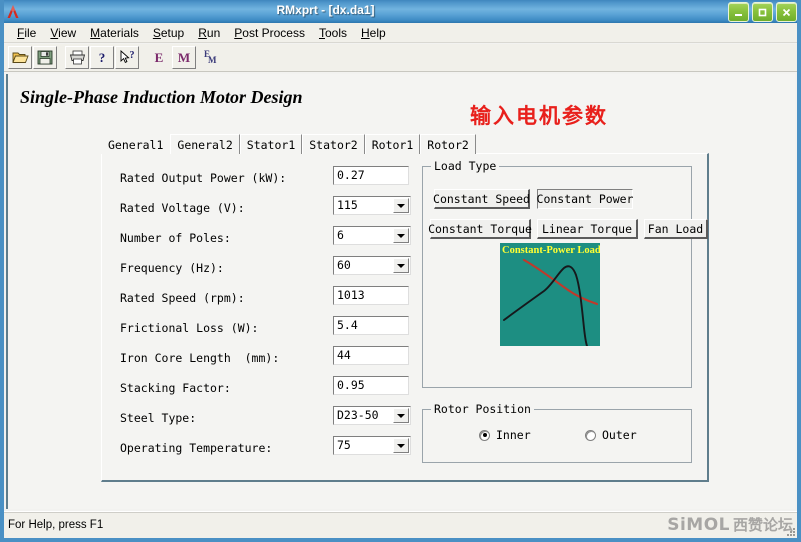 This screenshot has height=542, width=801. What do you see at coordinates (392, 144) in the screenshot?
I see `tab-rotor1: Rotor1` at bounding box center [392, 144].